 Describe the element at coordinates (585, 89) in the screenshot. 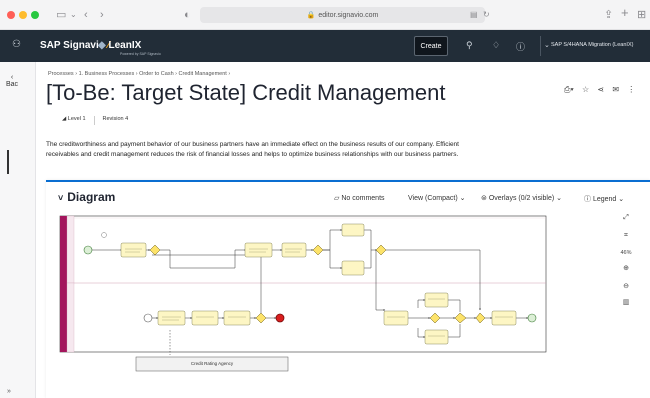

I see `favorite-star-icon: ☆` at that location.